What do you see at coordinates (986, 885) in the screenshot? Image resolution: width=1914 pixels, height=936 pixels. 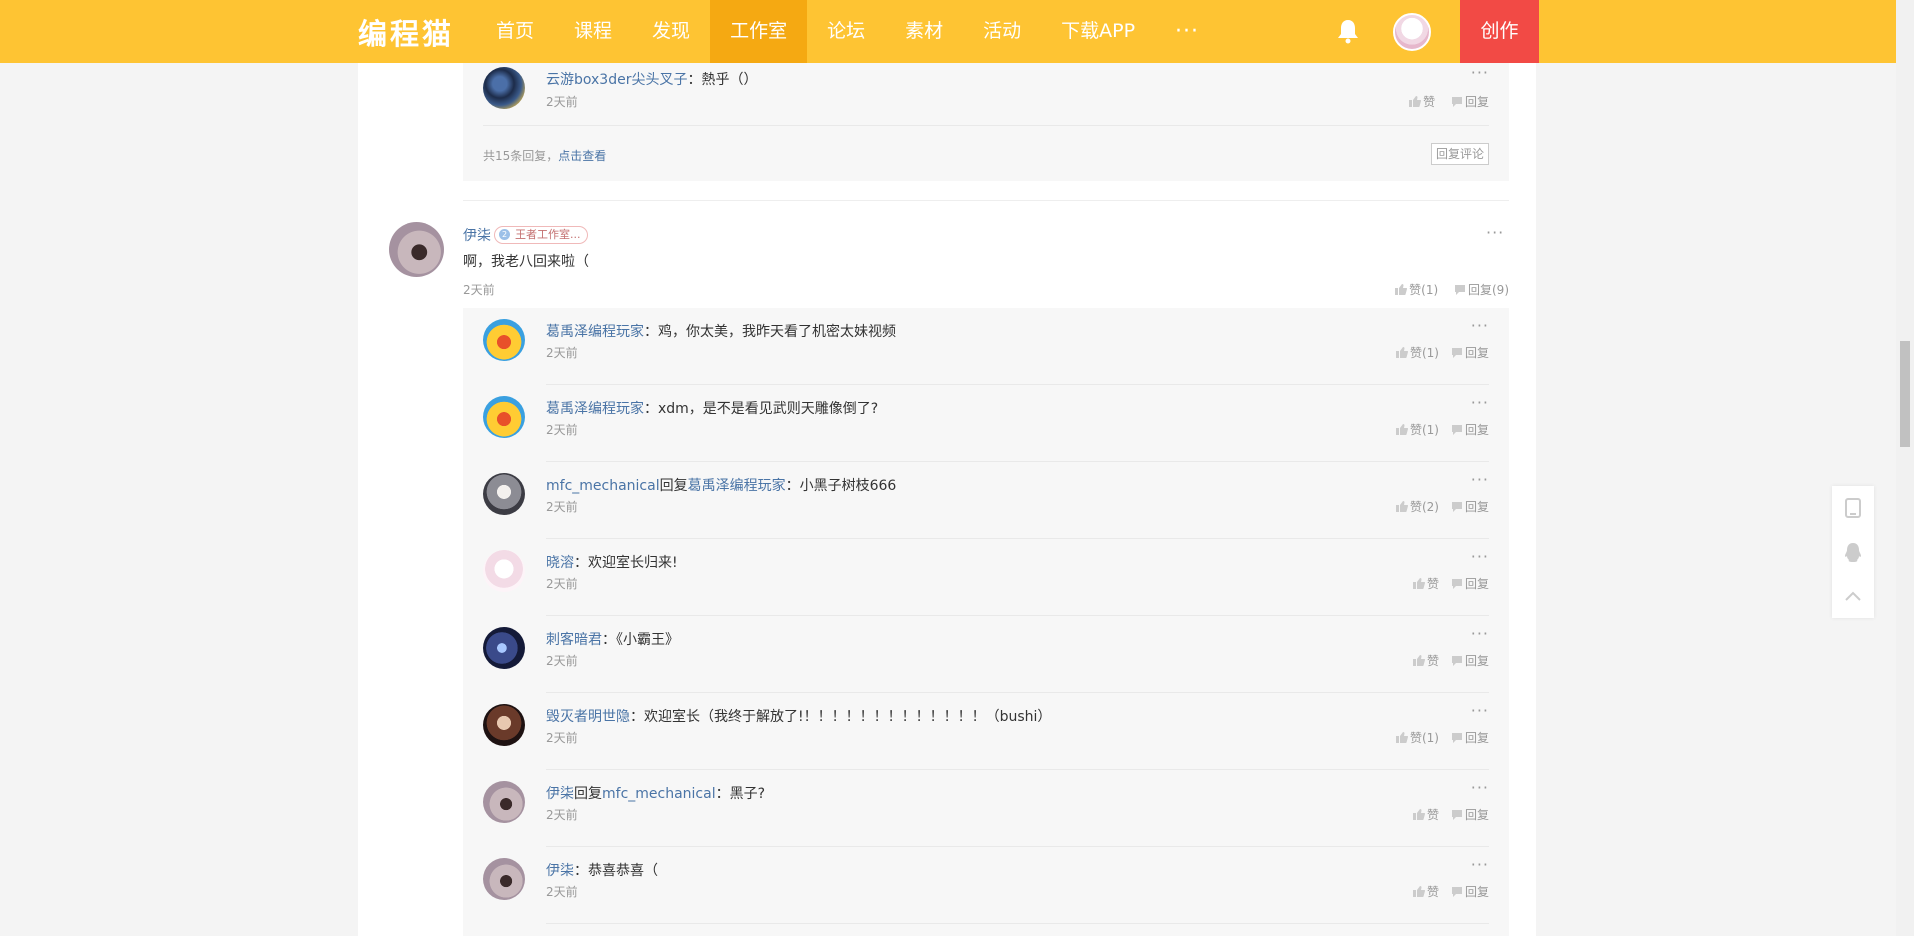 I see `list-item: 伊柒：恭喜恭喜（ 2天前 ··· 赞回复` at bounding box center [986, 885].